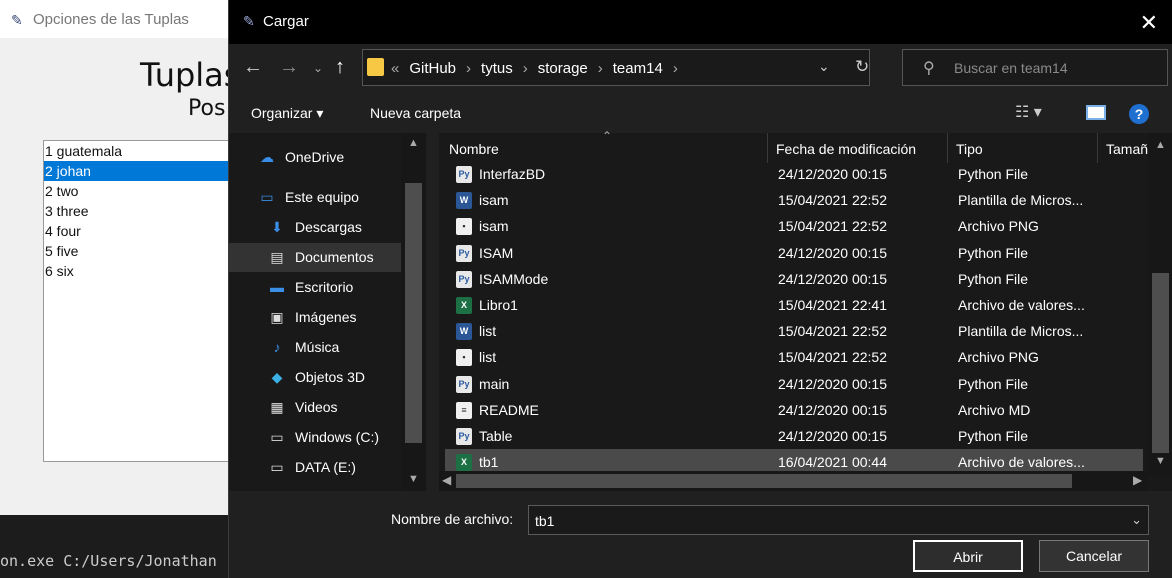 Image resolution: width=1172 pixels, height=578 pixels. What do you see at coordinates (143, 171) in the screenshot?
I see `list-item: 2 johan` at bounding box center [143, 171].